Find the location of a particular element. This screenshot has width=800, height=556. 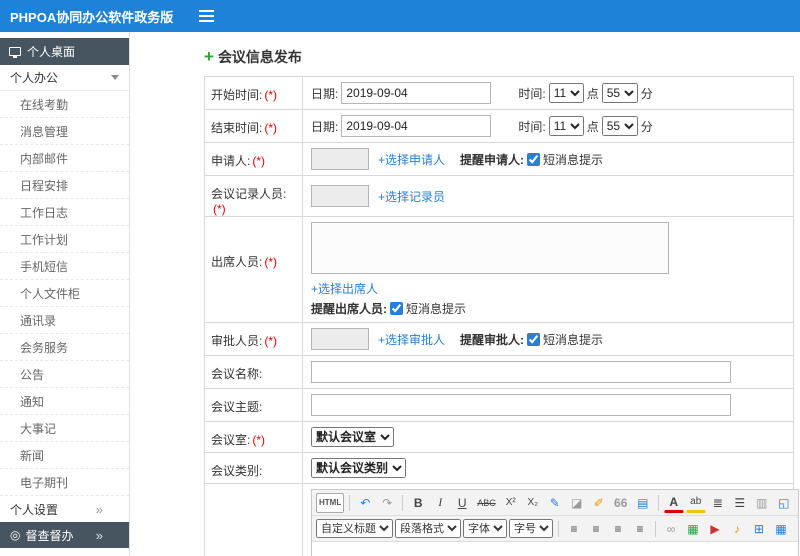

align-justify-button: ≡ is located at coordinates (640, 529).